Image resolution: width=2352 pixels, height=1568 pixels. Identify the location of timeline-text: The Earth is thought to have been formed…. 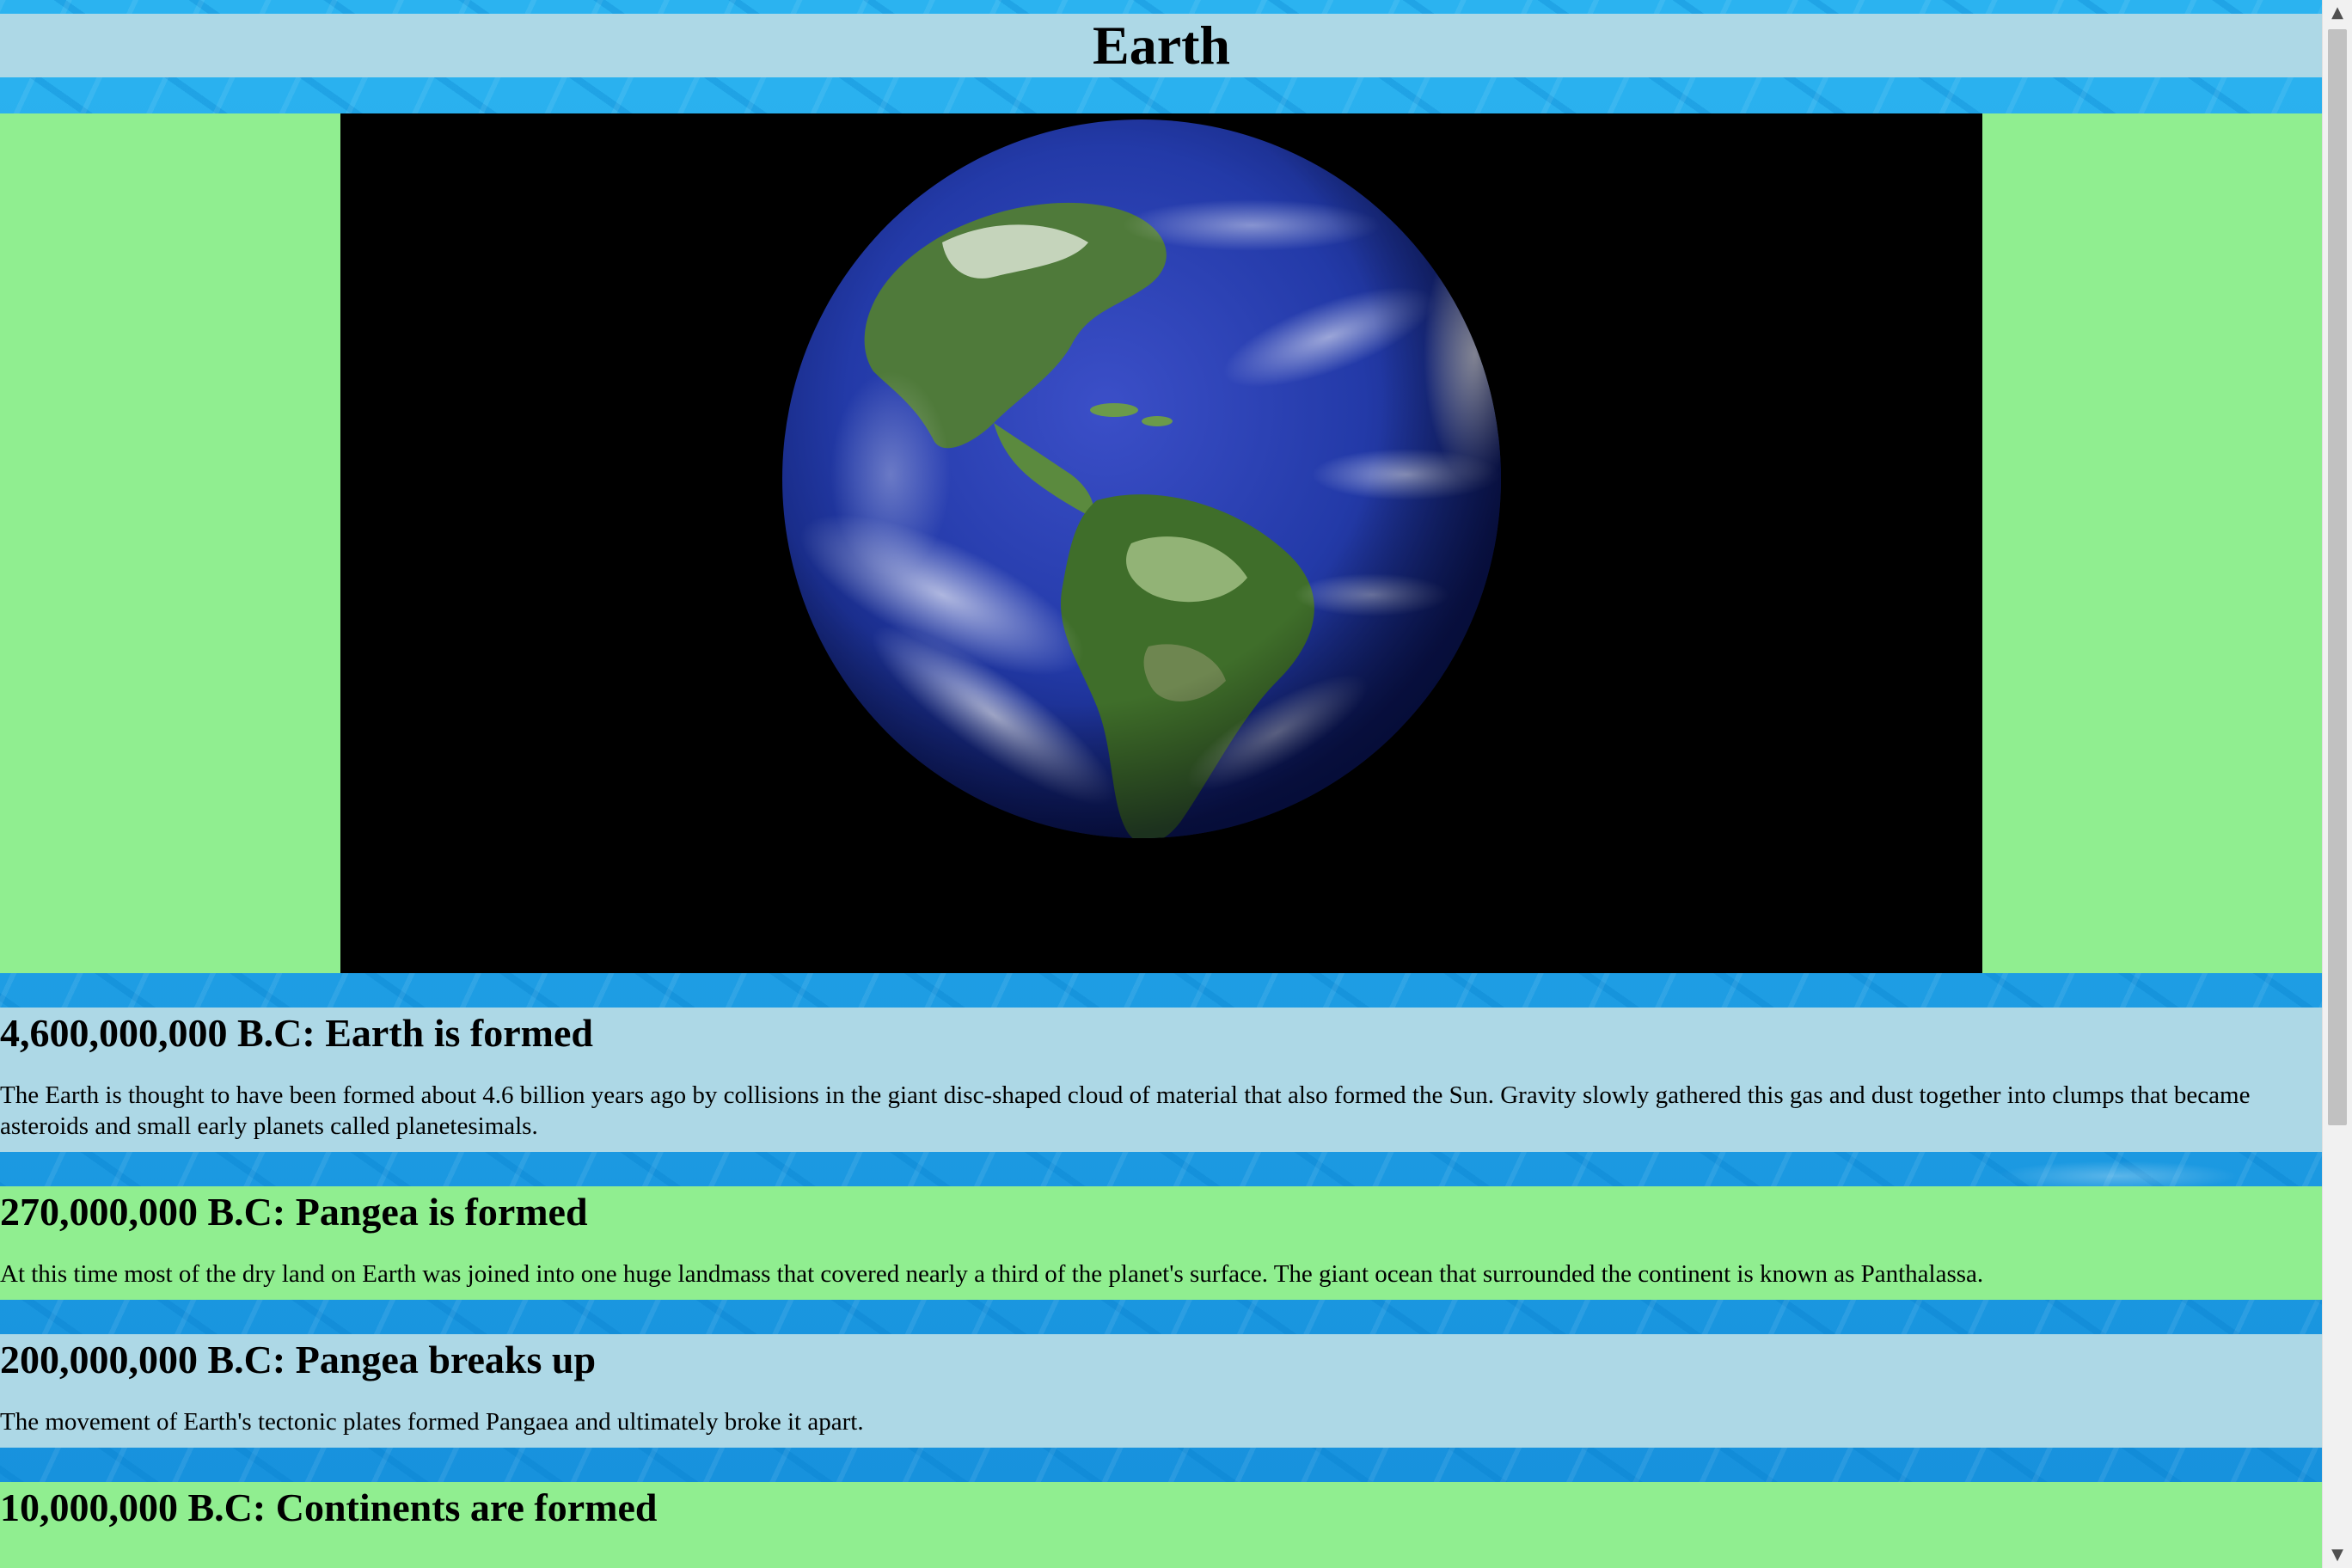
(1125, 1110).